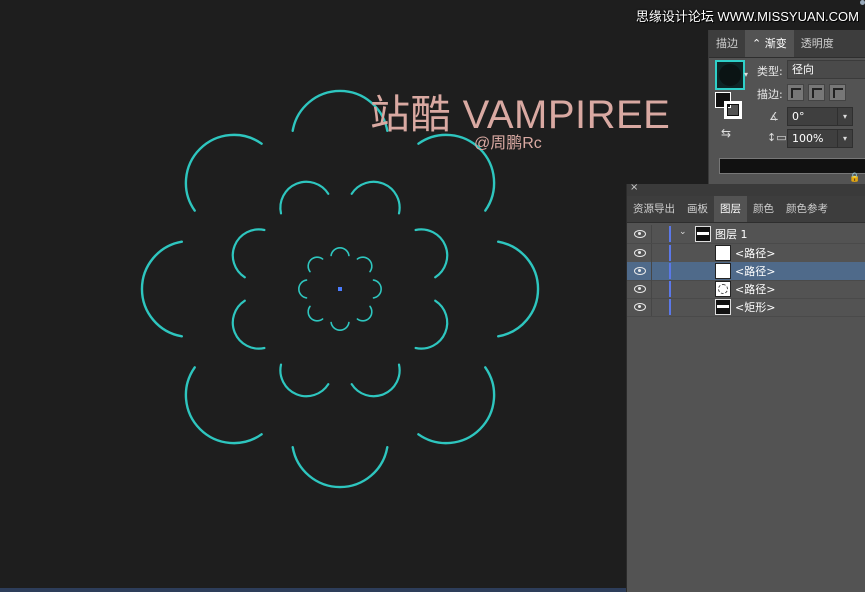 The image size is (865, 592). What do you see at coordinates (697, 209) in the screenshot?
I see `tab-artboards: 画板` at bounding box center [697, 209].